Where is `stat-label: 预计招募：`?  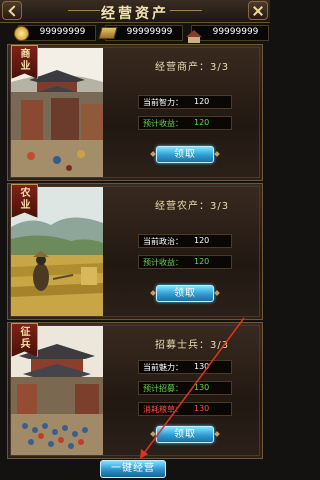 stat-label: 预计招募： is located at coordinates (163, 388).